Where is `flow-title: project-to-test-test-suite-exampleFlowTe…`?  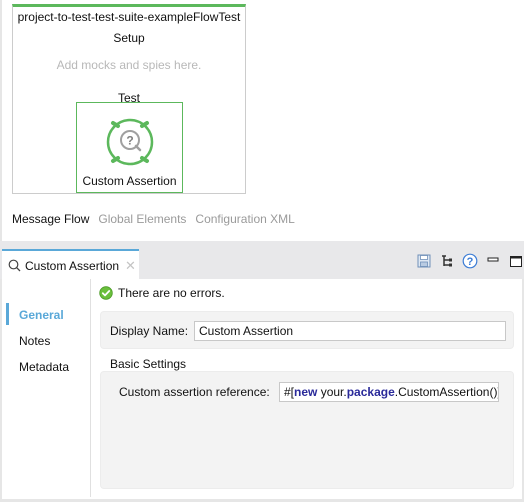
flow-title: project-to-test-test-suite-exampleFlowTe… is located at coordinates (129, 17).